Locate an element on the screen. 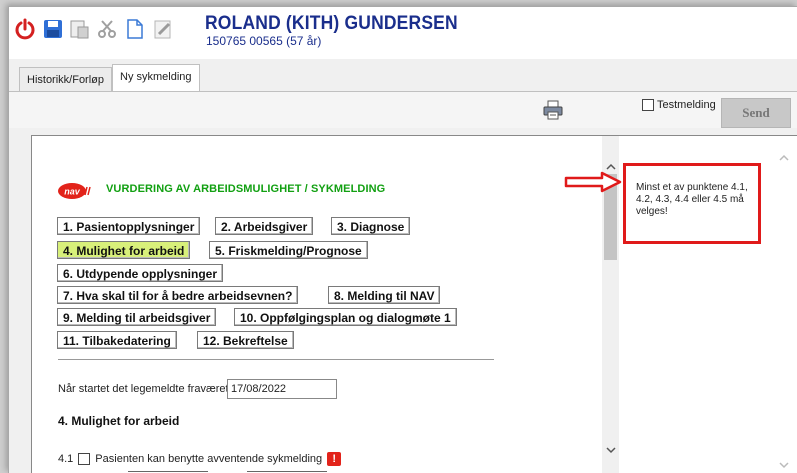 The width and height of the screenshot is (797, 473). section-button-3: 3. Diagnose is located at coordinates (371, 226).